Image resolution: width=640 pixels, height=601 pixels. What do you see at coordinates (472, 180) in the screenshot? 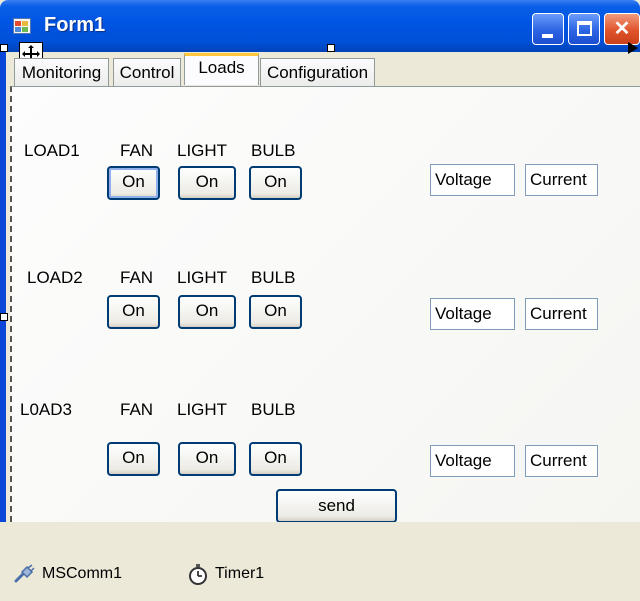
I see `load1-voltage-field: Voltage` at bounding box center [472, 180].